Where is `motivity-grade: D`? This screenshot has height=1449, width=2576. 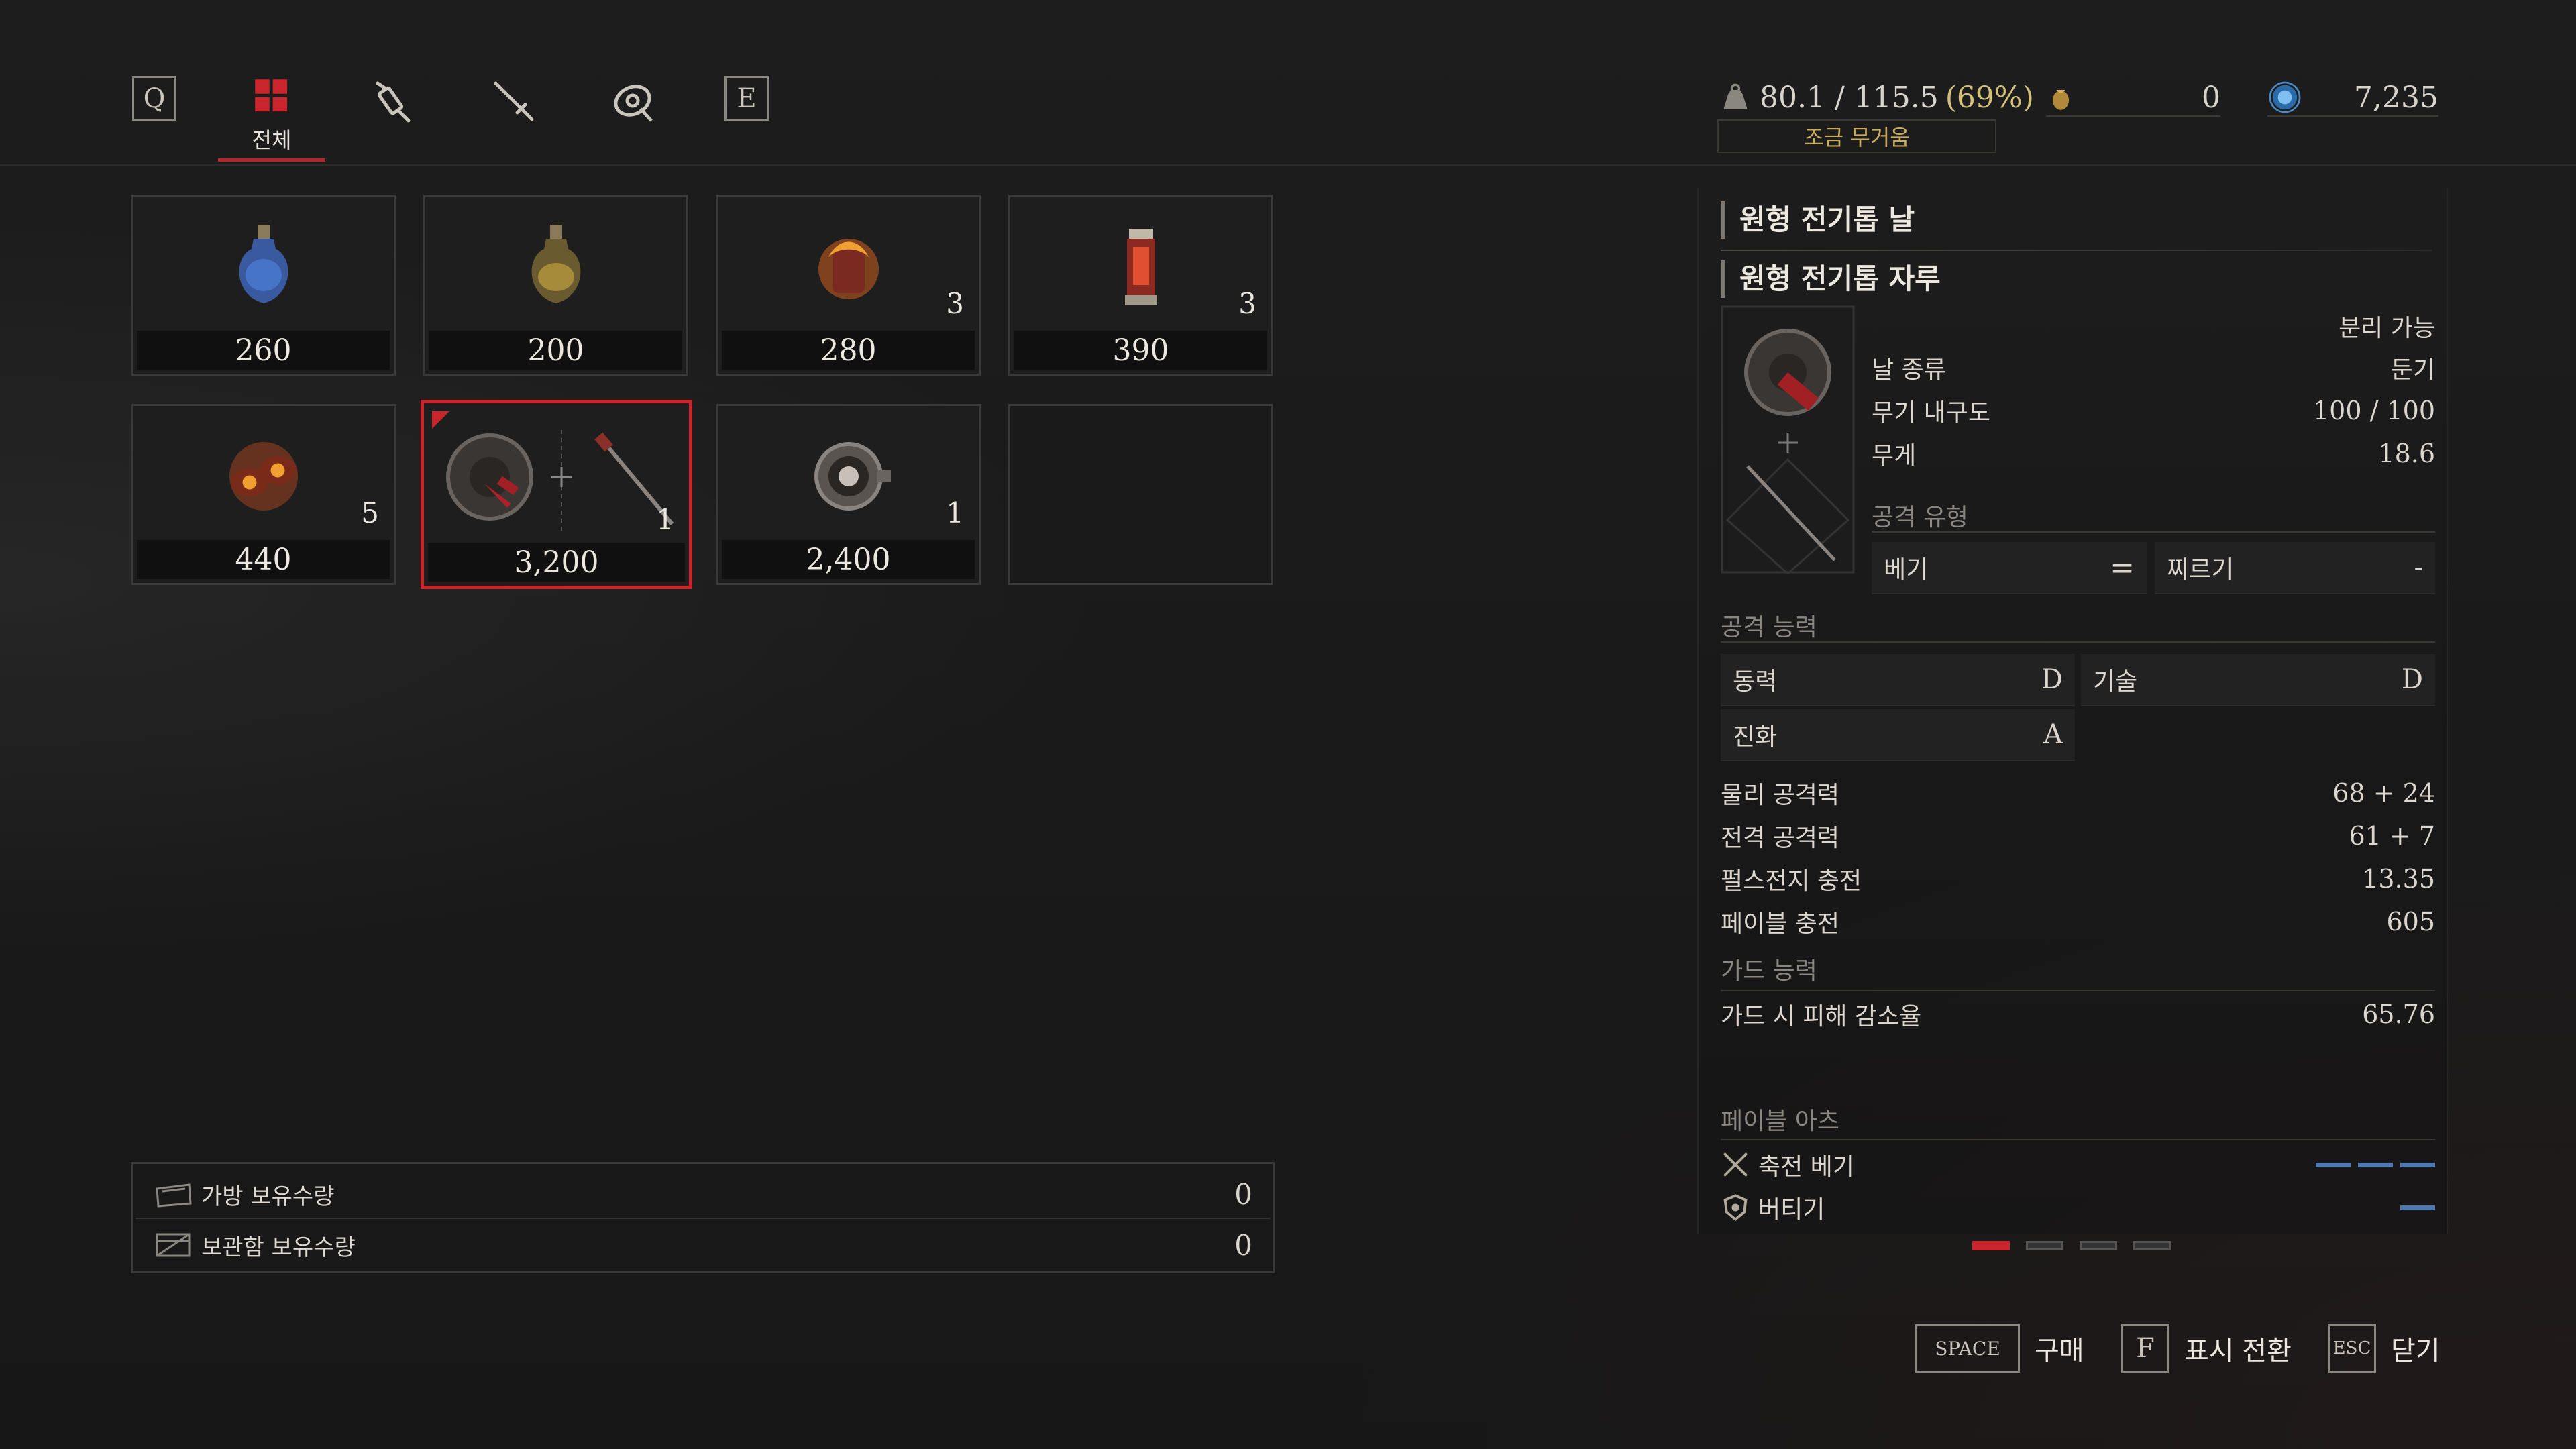 motivity-grade: D is located at coordinates (2052, 679).